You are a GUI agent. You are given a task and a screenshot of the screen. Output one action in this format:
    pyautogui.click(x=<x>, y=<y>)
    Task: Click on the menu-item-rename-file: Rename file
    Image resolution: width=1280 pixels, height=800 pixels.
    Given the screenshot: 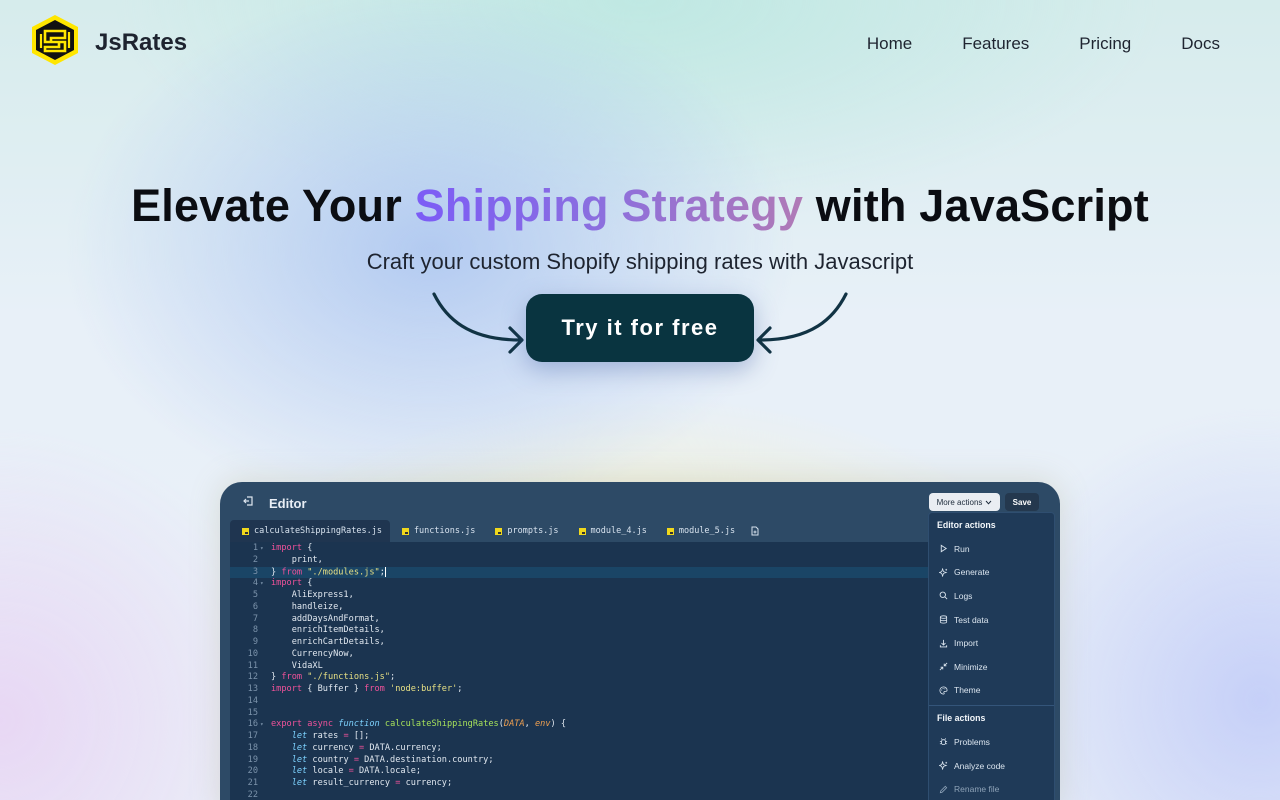 What is the action you would take?
    pyautogui.click(x=991, y=788)
    